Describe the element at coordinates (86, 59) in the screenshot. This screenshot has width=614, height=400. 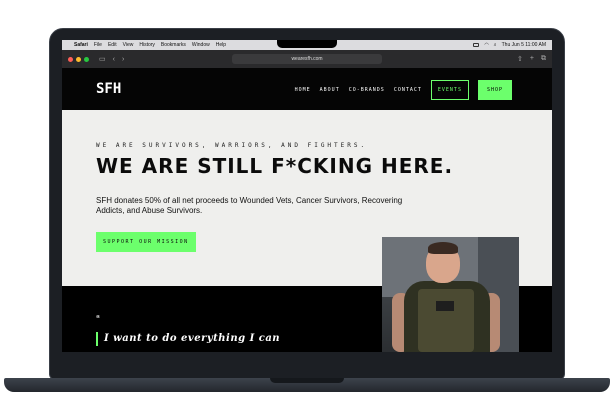
I see `zoom-window-icon` at that location.